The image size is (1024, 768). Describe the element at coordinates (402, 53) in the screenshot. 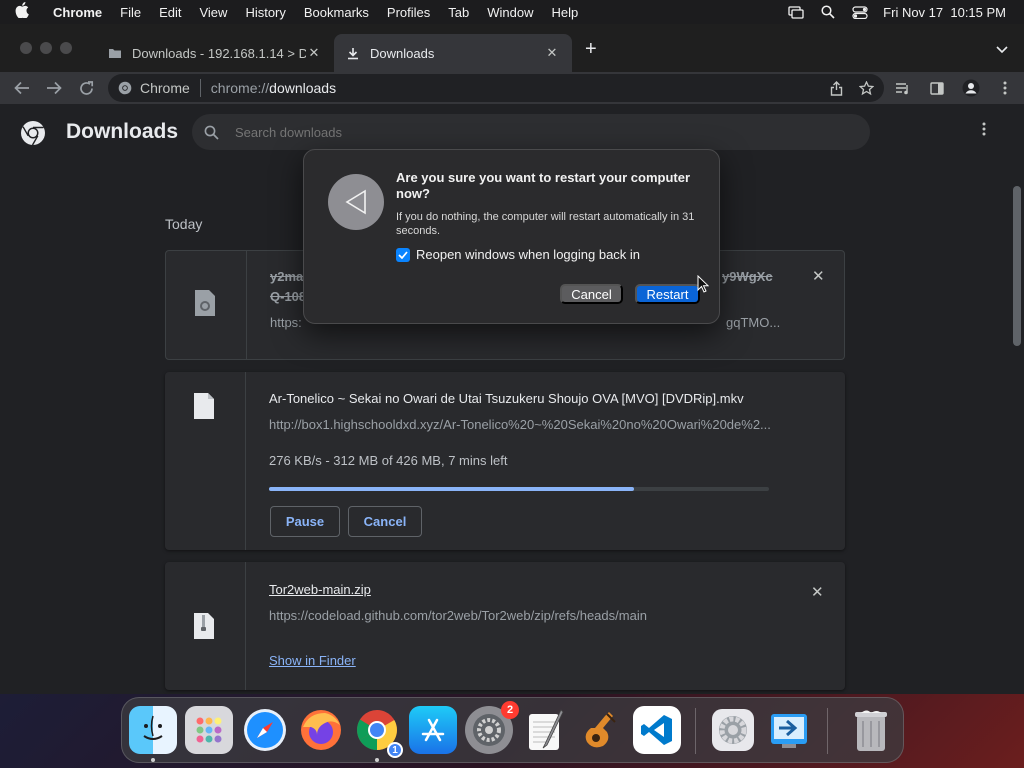

I see `tab-title: Downloads` at that location.